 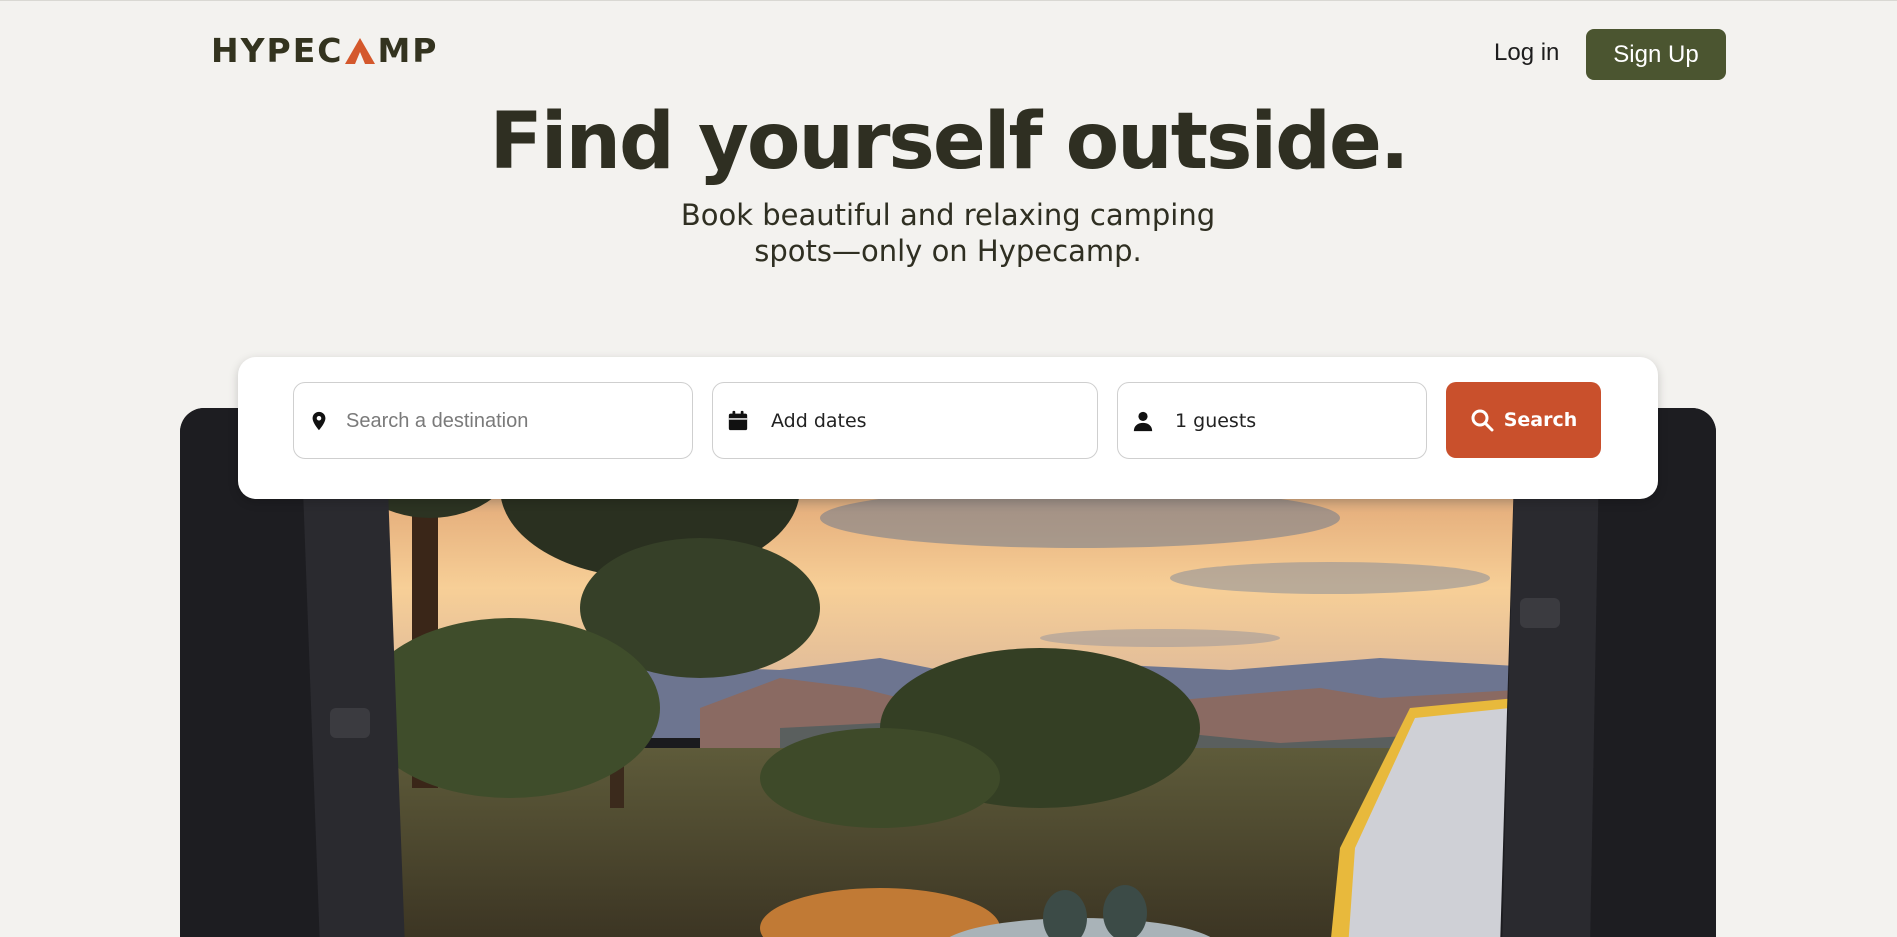 I want to click on search-button-label: Search, so click(x=1540, y=420).